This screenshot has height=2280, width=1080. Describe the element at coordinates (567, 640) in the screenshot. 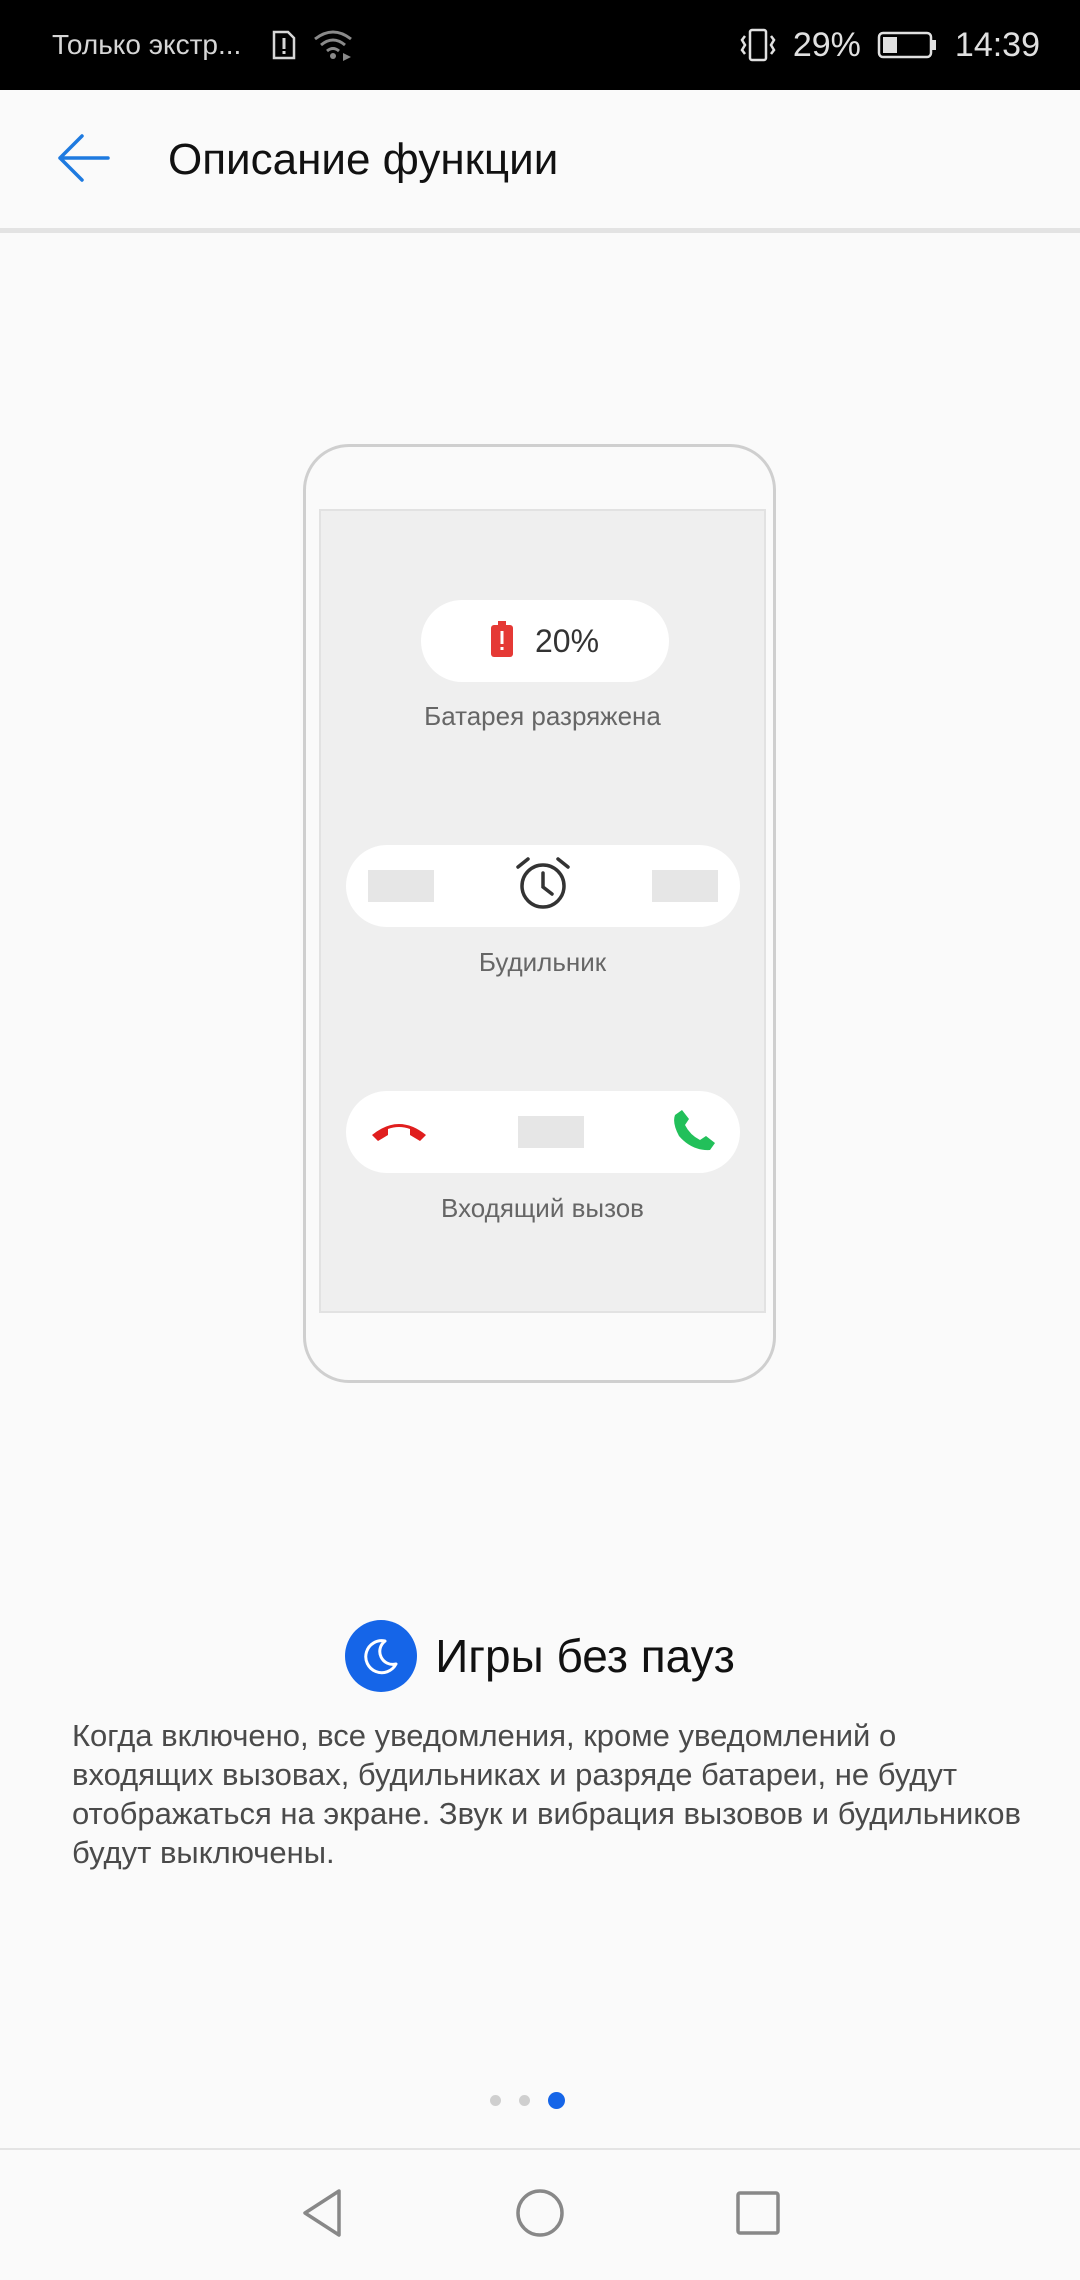

I see `battery-value: 20%` at that location.